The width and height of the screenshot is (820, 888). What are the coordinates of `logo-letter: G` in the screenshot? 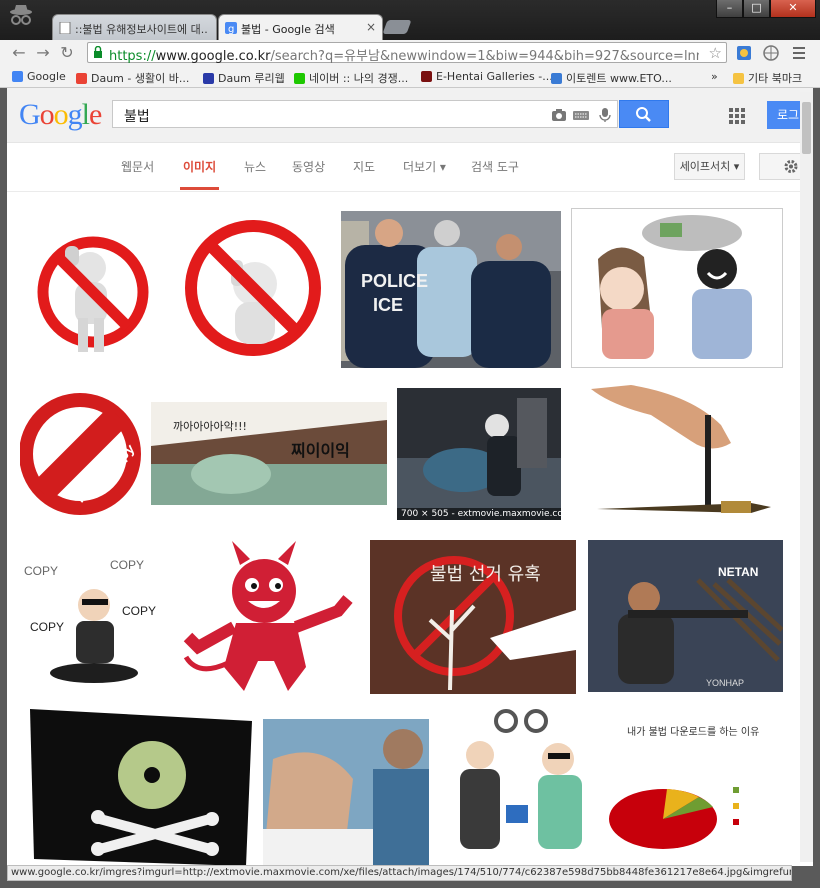 It's located at (30, 114).